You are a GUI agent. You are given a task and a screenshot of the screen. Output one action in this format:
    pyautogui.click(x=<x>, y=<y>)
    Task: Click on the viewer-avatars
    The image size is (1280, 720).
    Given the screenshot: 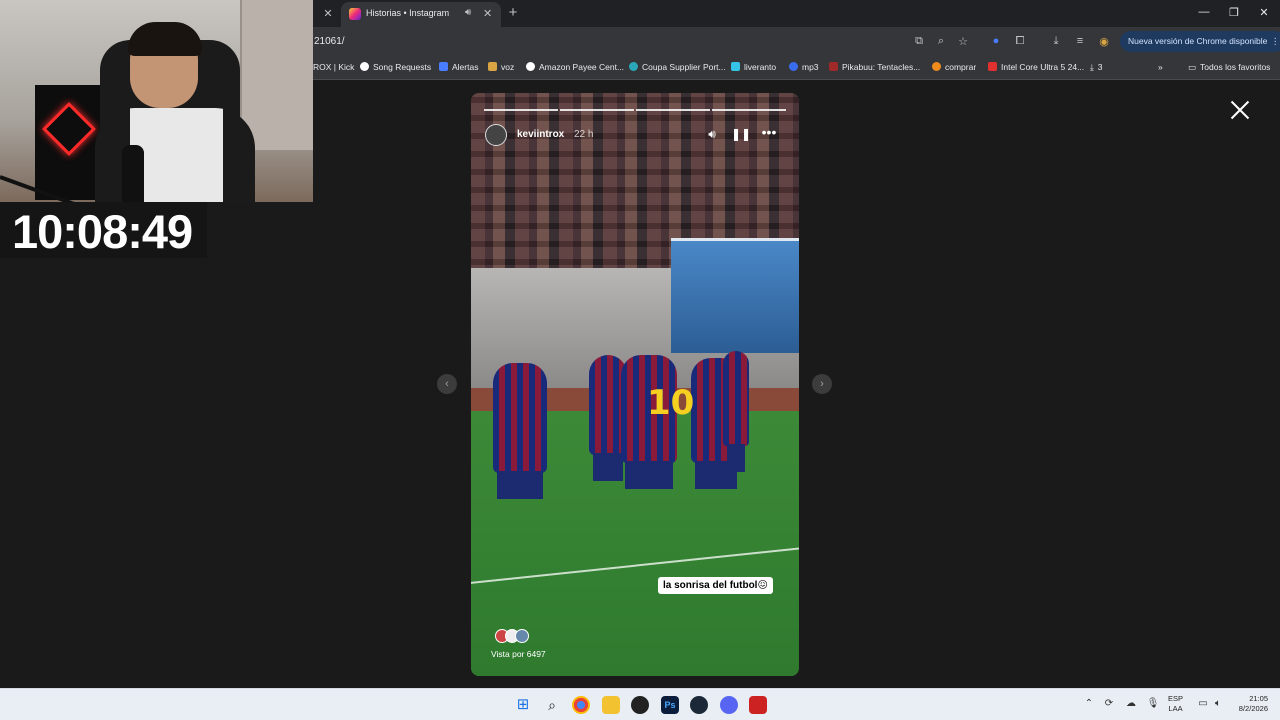 What is the action you would take?
    pyautogui.click(x=517, y=636)
    